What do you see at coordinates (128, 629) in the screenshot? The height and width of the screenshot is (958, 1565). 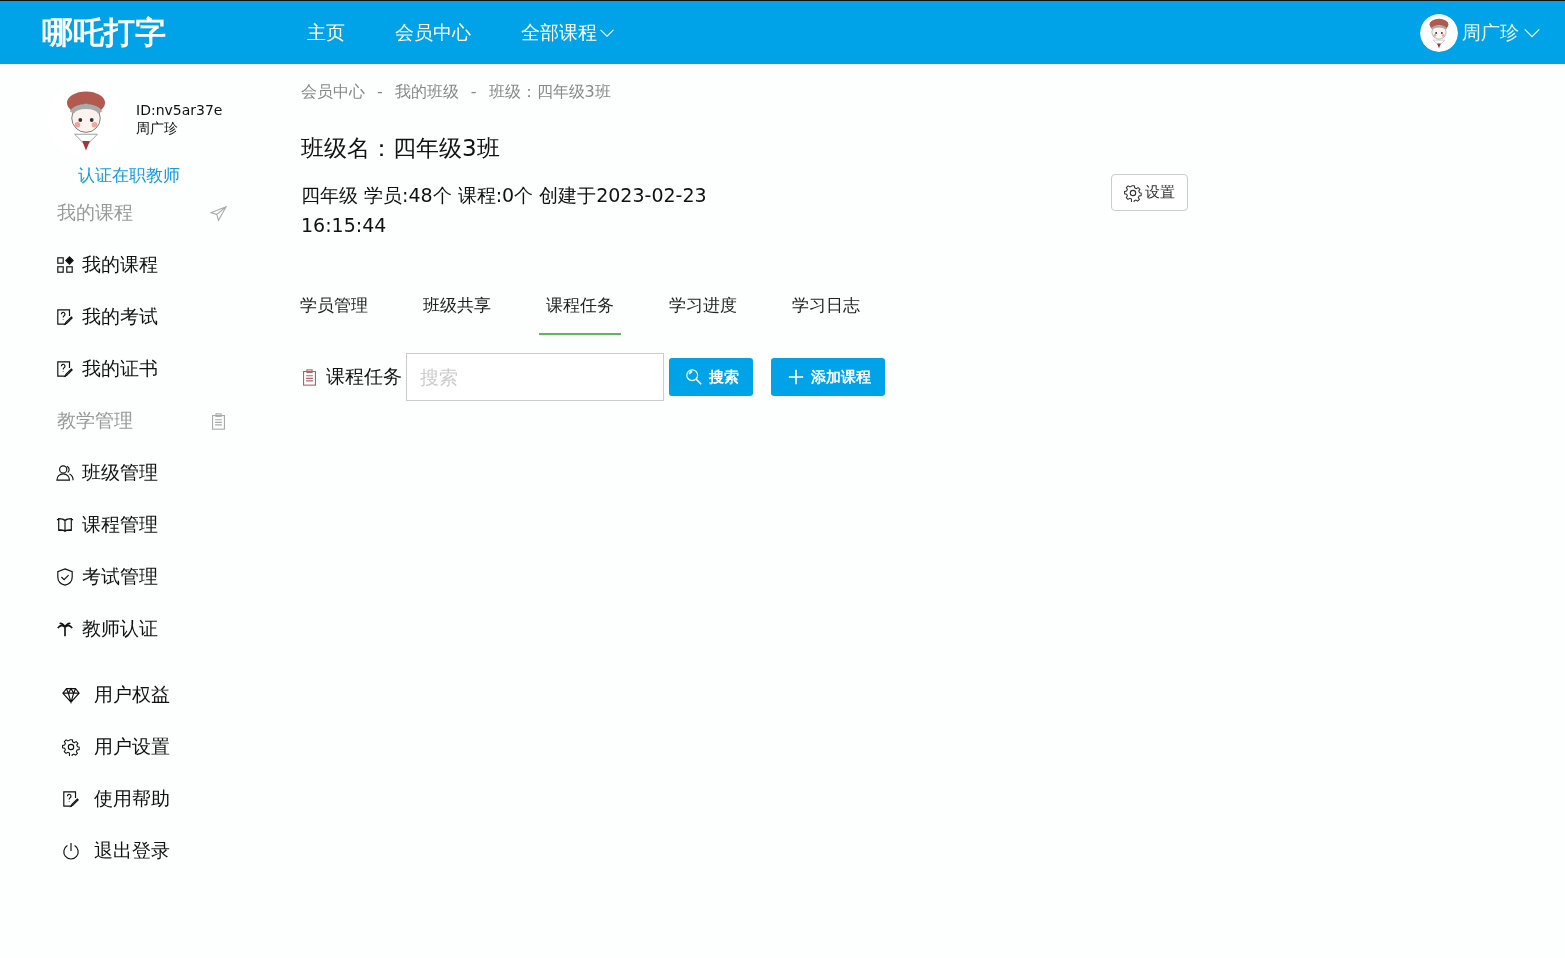 I see `sidebar-item: 教师认证` at bounding box center [128, 629].